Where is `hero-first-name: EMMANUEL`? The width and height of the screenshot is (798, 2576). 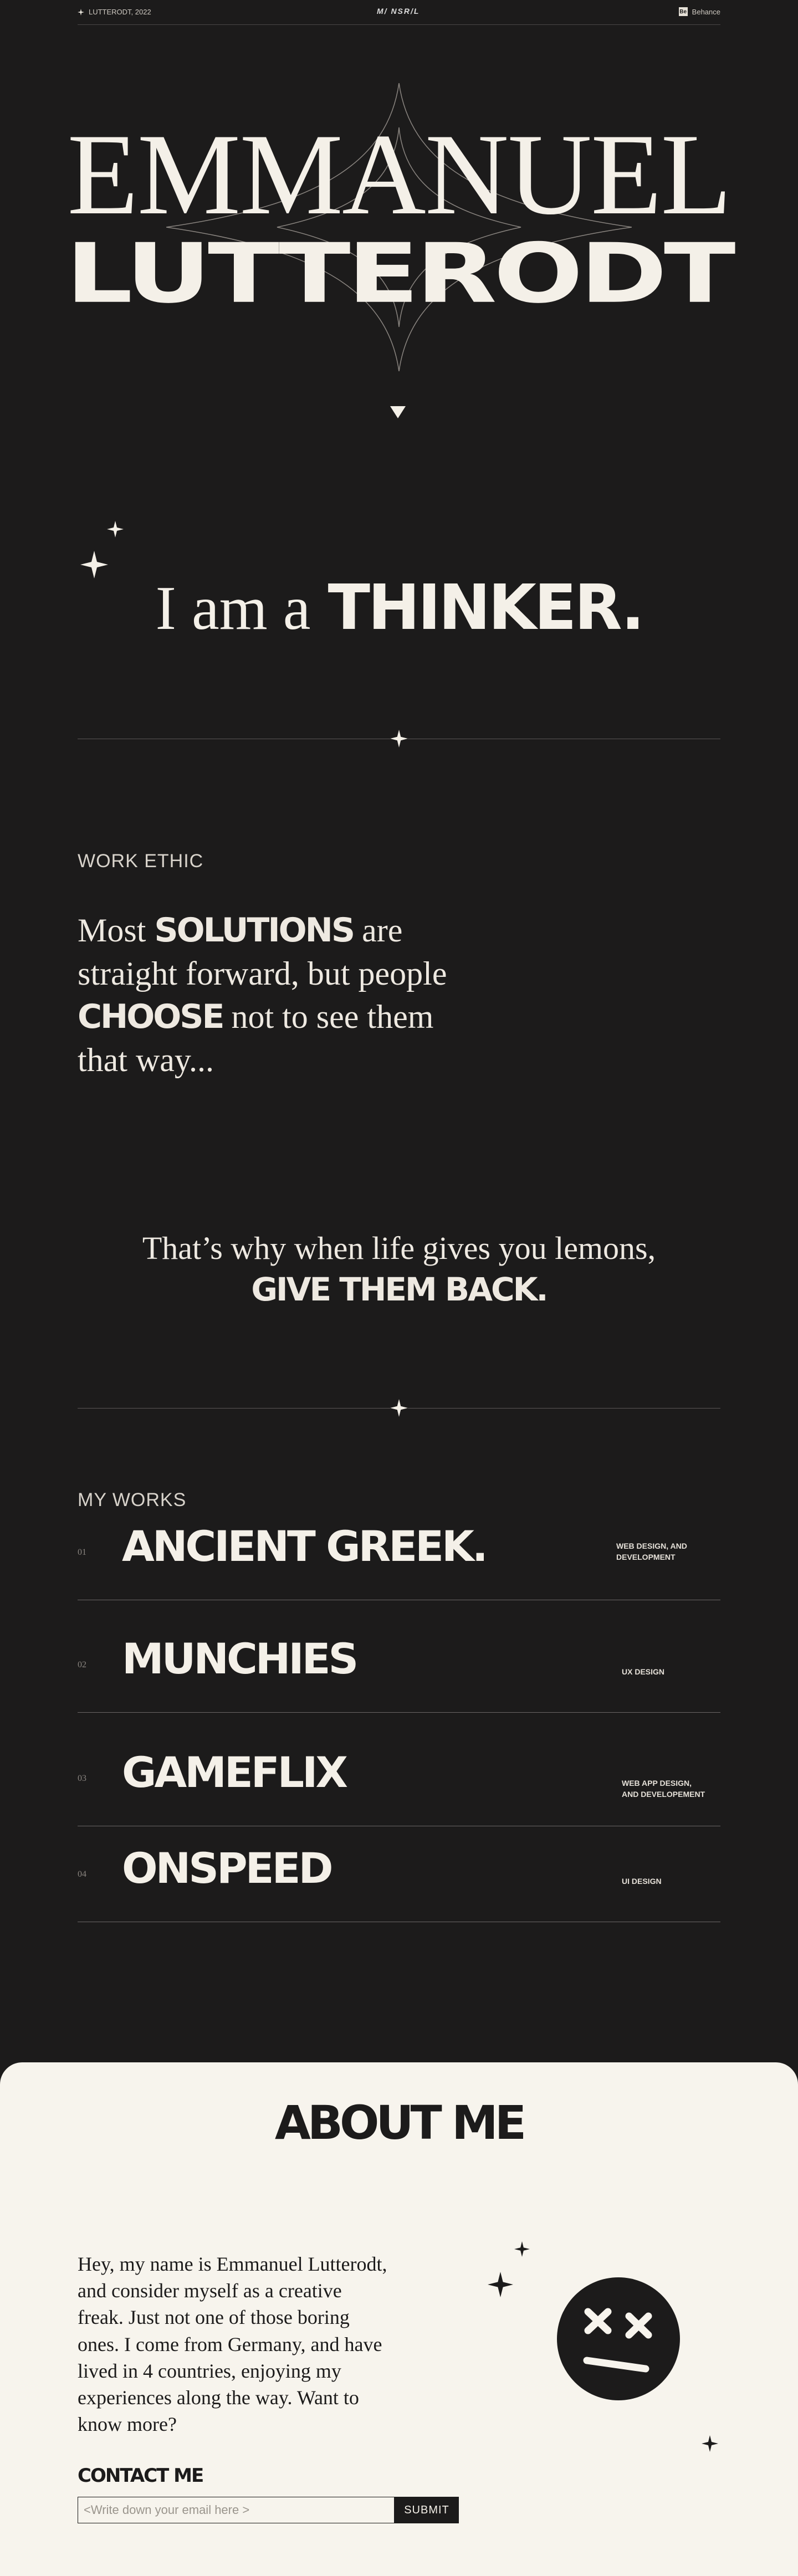 hero-first-name: EMMANUEL is located at coordinates (399, 174).